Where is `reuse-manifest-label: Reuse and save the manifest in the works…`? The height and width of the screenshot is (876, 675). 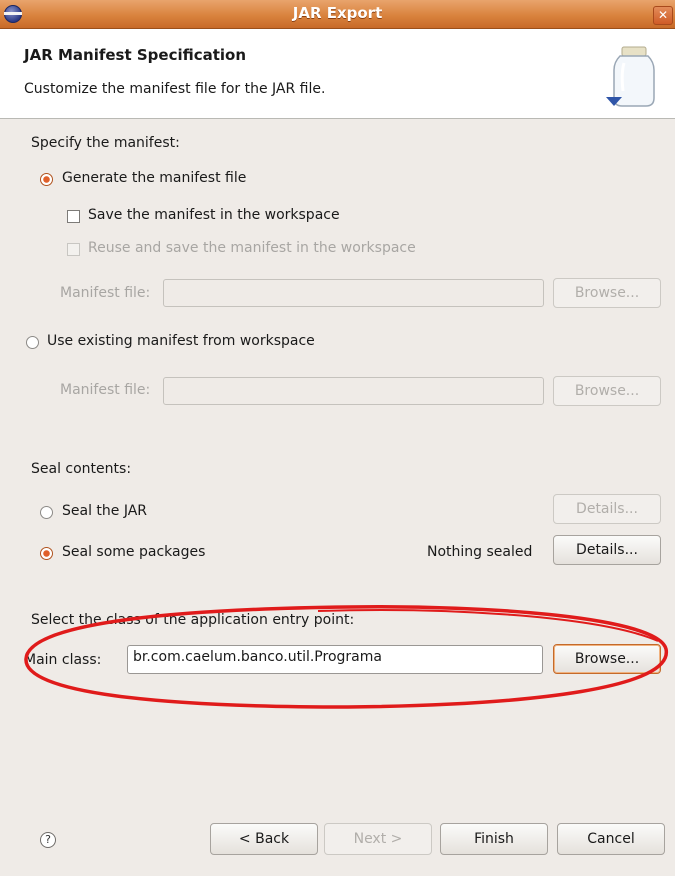 reuse-manifest-label: Reuse and save the manifest in the works… is located at coordinates (252, 248).